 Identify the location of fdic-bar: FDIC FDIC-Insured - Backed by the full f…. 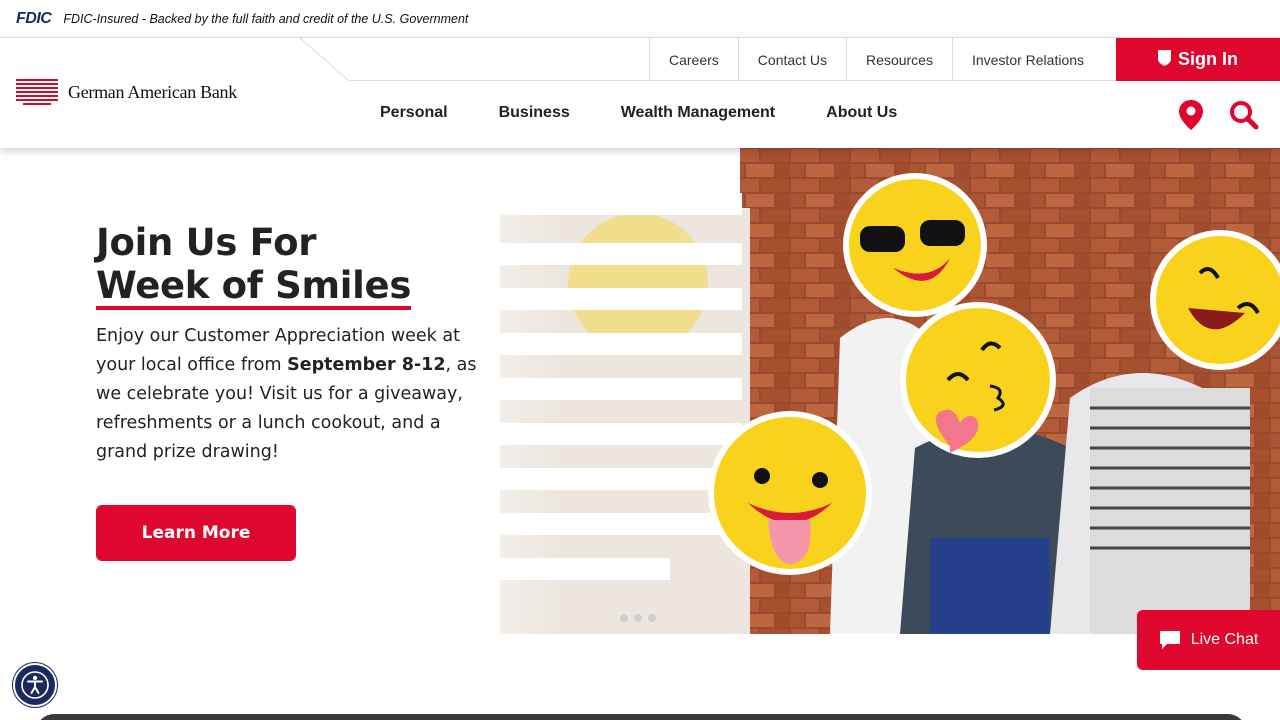
(640, 19).